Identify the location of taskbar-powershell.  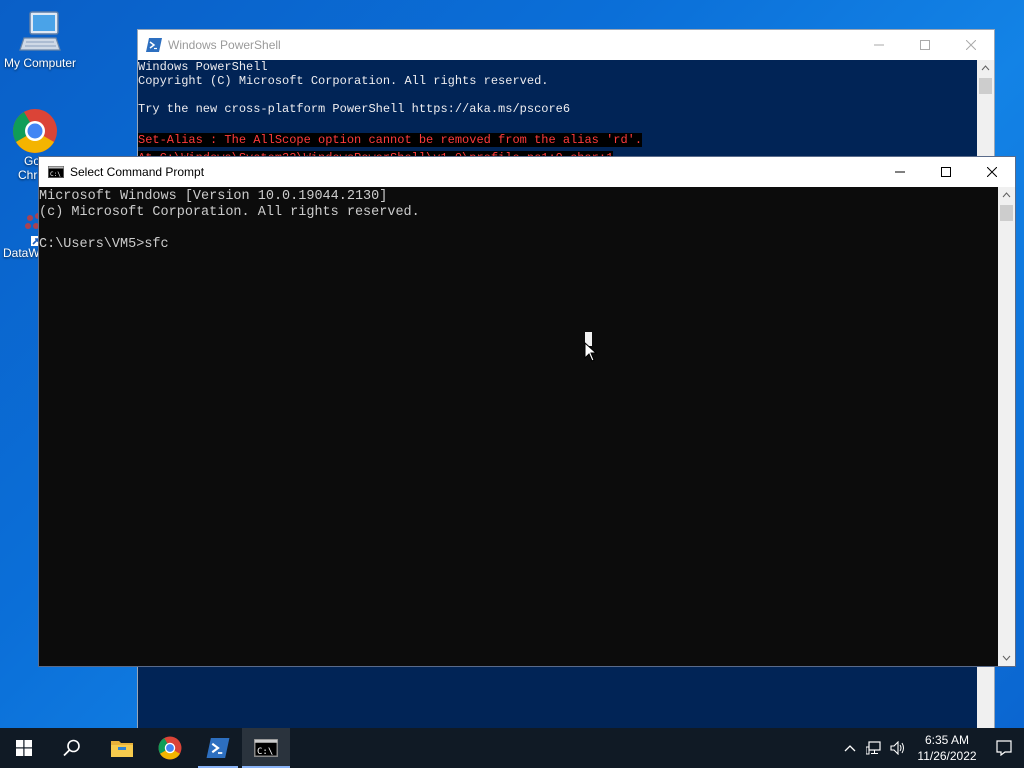
(218, 748).